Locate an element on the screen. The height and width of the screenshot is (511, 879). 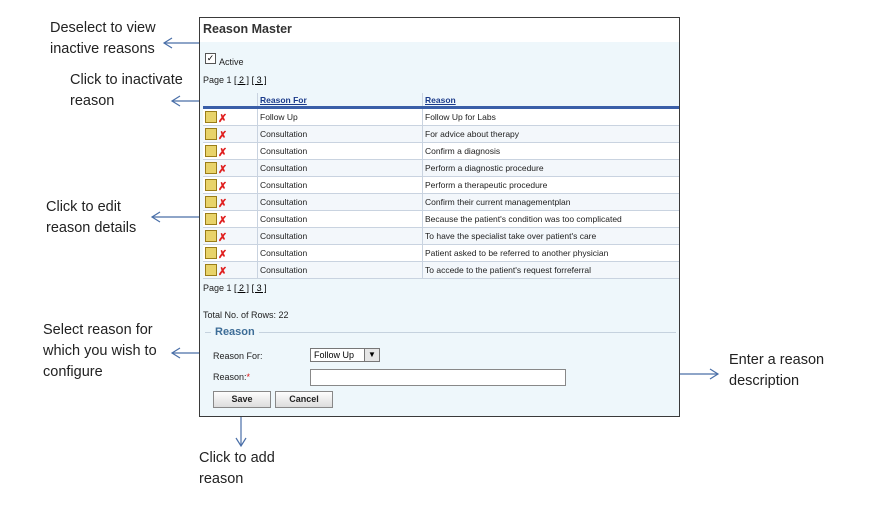
total-rows: Total No. of Rows: 22 is located at coordinates (246, 315).